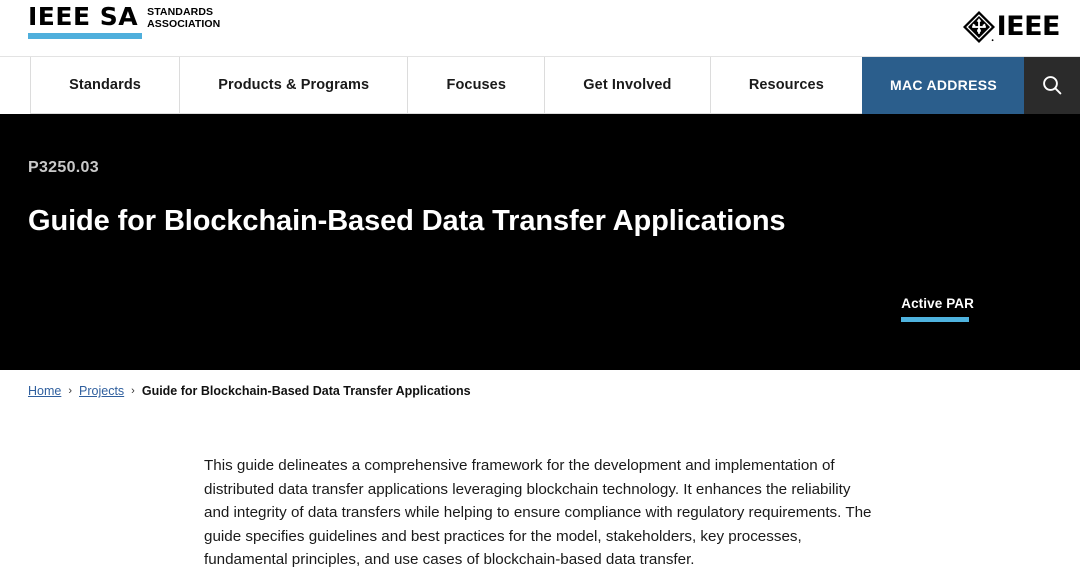 This screenshot has width=1080, height=578. I want to click on standards-association-label: STANDARDS ASSOCIATION, so click(184, 18).